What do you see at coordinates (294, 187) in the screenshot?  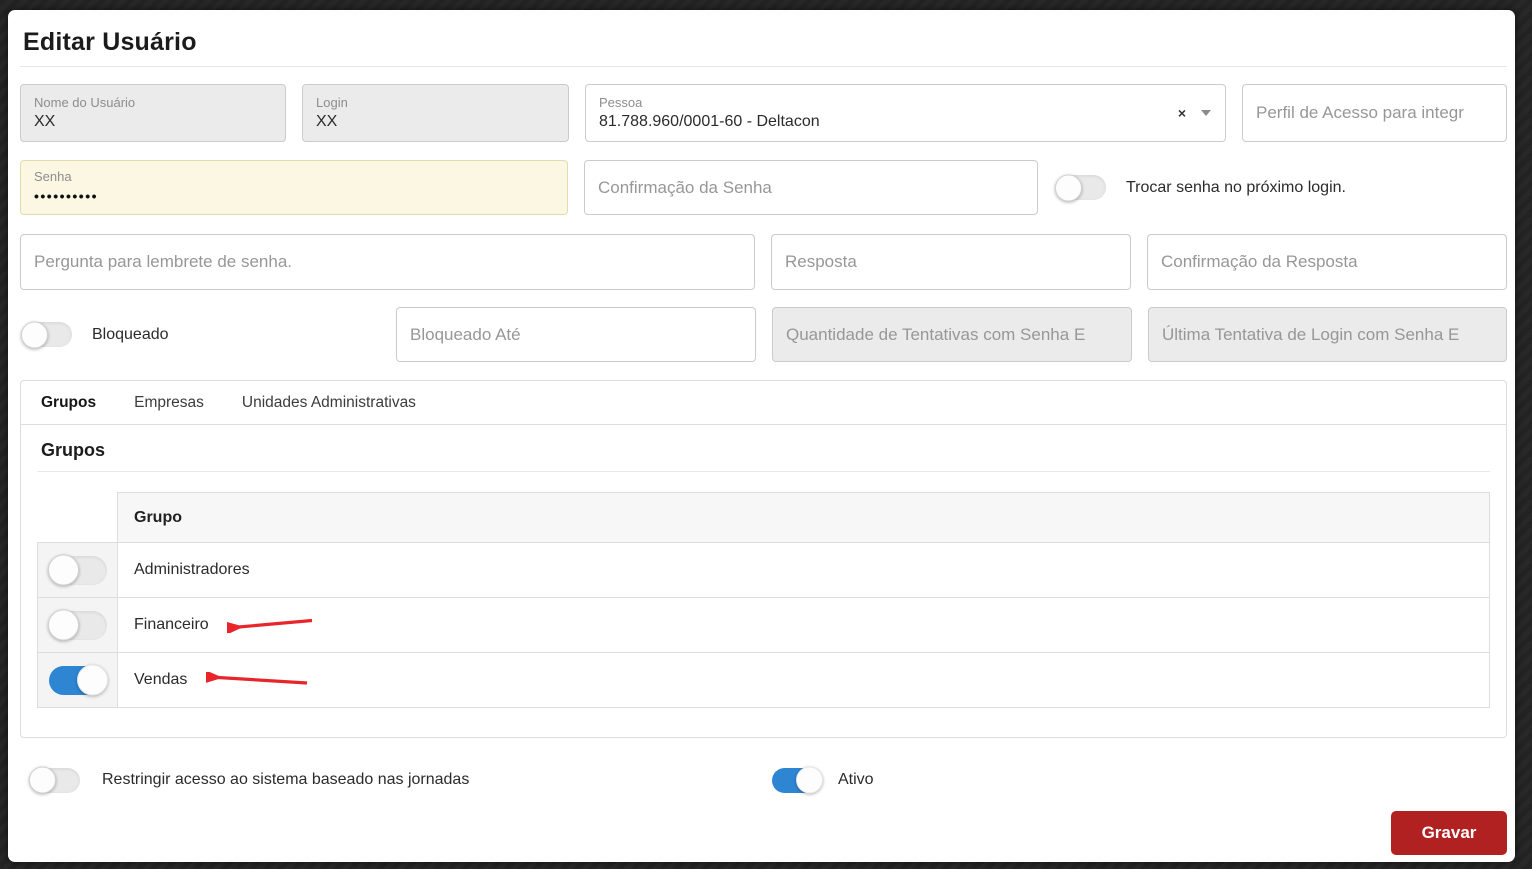 I see `senha-field: Senha ••••••••••` at bounding box center [294, 187].